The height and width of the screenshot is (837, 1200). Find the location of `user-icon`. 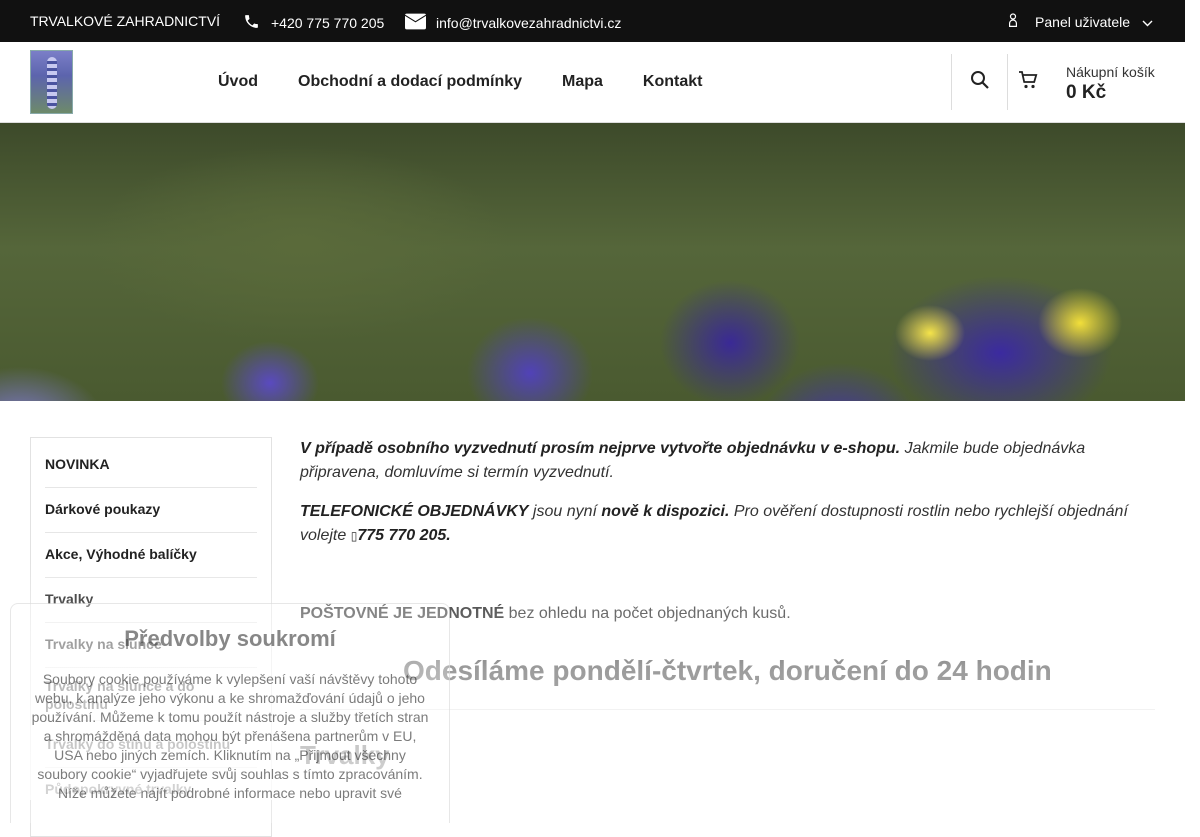

user-icon is located at coordinates (1013, 21).